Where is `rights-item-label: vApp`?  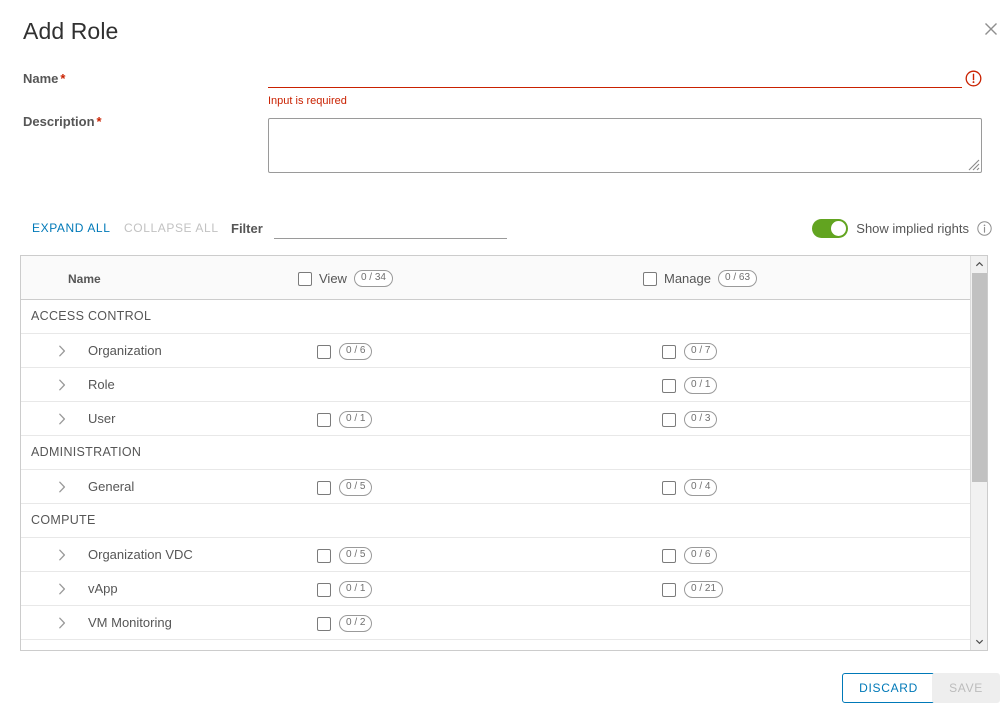
rights-item-label: vApp is located at coordinates (103, 588).